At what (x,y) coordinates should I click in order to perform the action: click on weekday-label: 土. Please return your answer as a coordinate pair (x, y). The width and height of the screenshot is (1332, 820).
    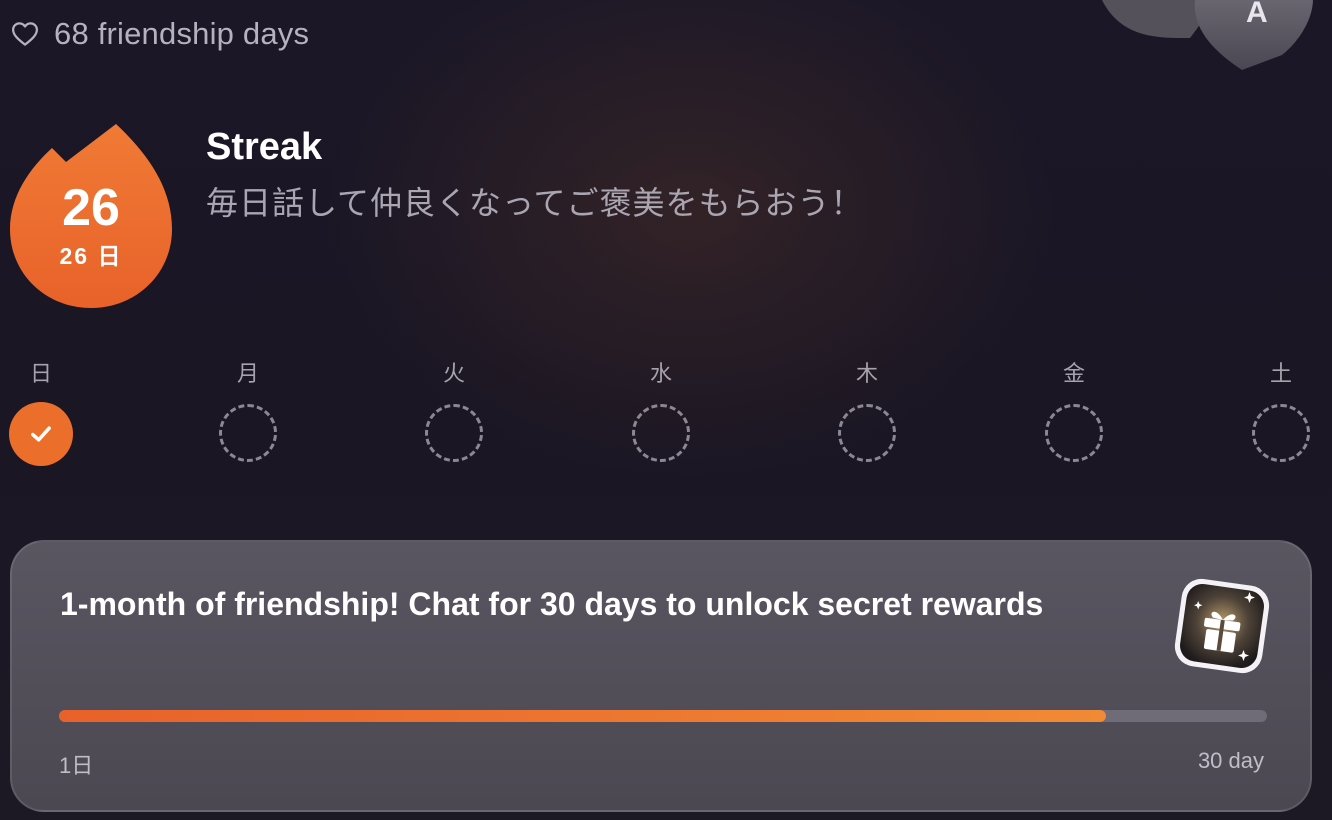
    Looking at the image, I should click on (1280, 373).